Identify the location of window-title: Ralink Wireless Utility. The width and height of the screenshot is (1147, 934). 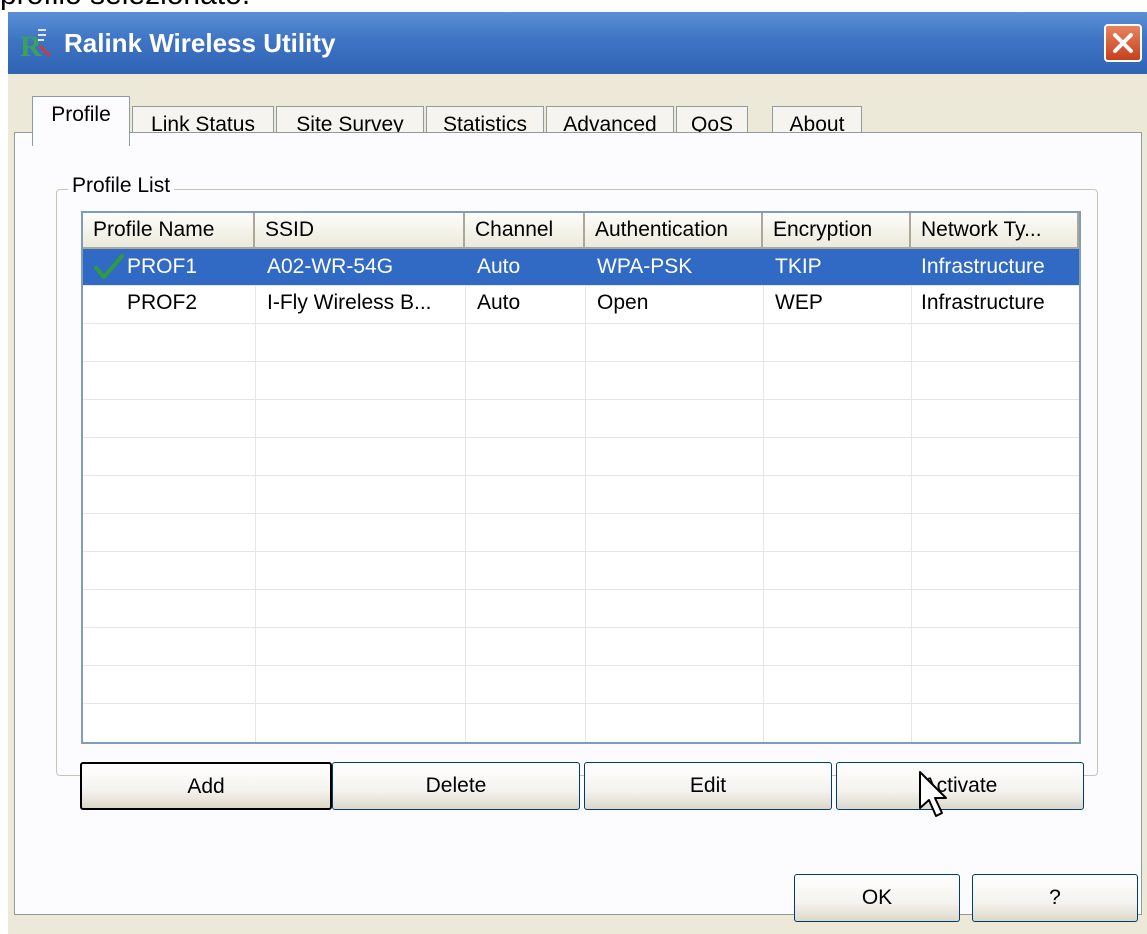
(200, 43).